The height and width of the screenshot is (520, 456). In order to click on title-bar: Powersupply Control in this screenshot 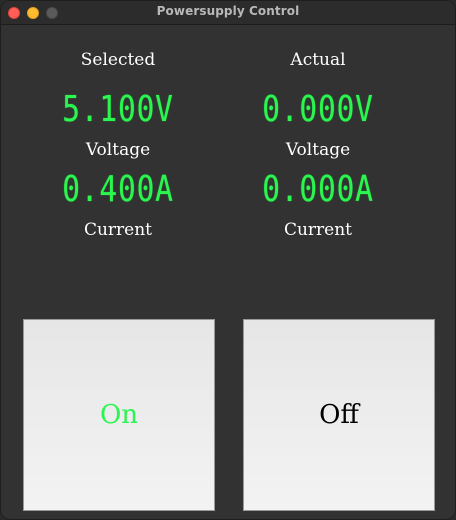, I will do `click(228, 13)`.